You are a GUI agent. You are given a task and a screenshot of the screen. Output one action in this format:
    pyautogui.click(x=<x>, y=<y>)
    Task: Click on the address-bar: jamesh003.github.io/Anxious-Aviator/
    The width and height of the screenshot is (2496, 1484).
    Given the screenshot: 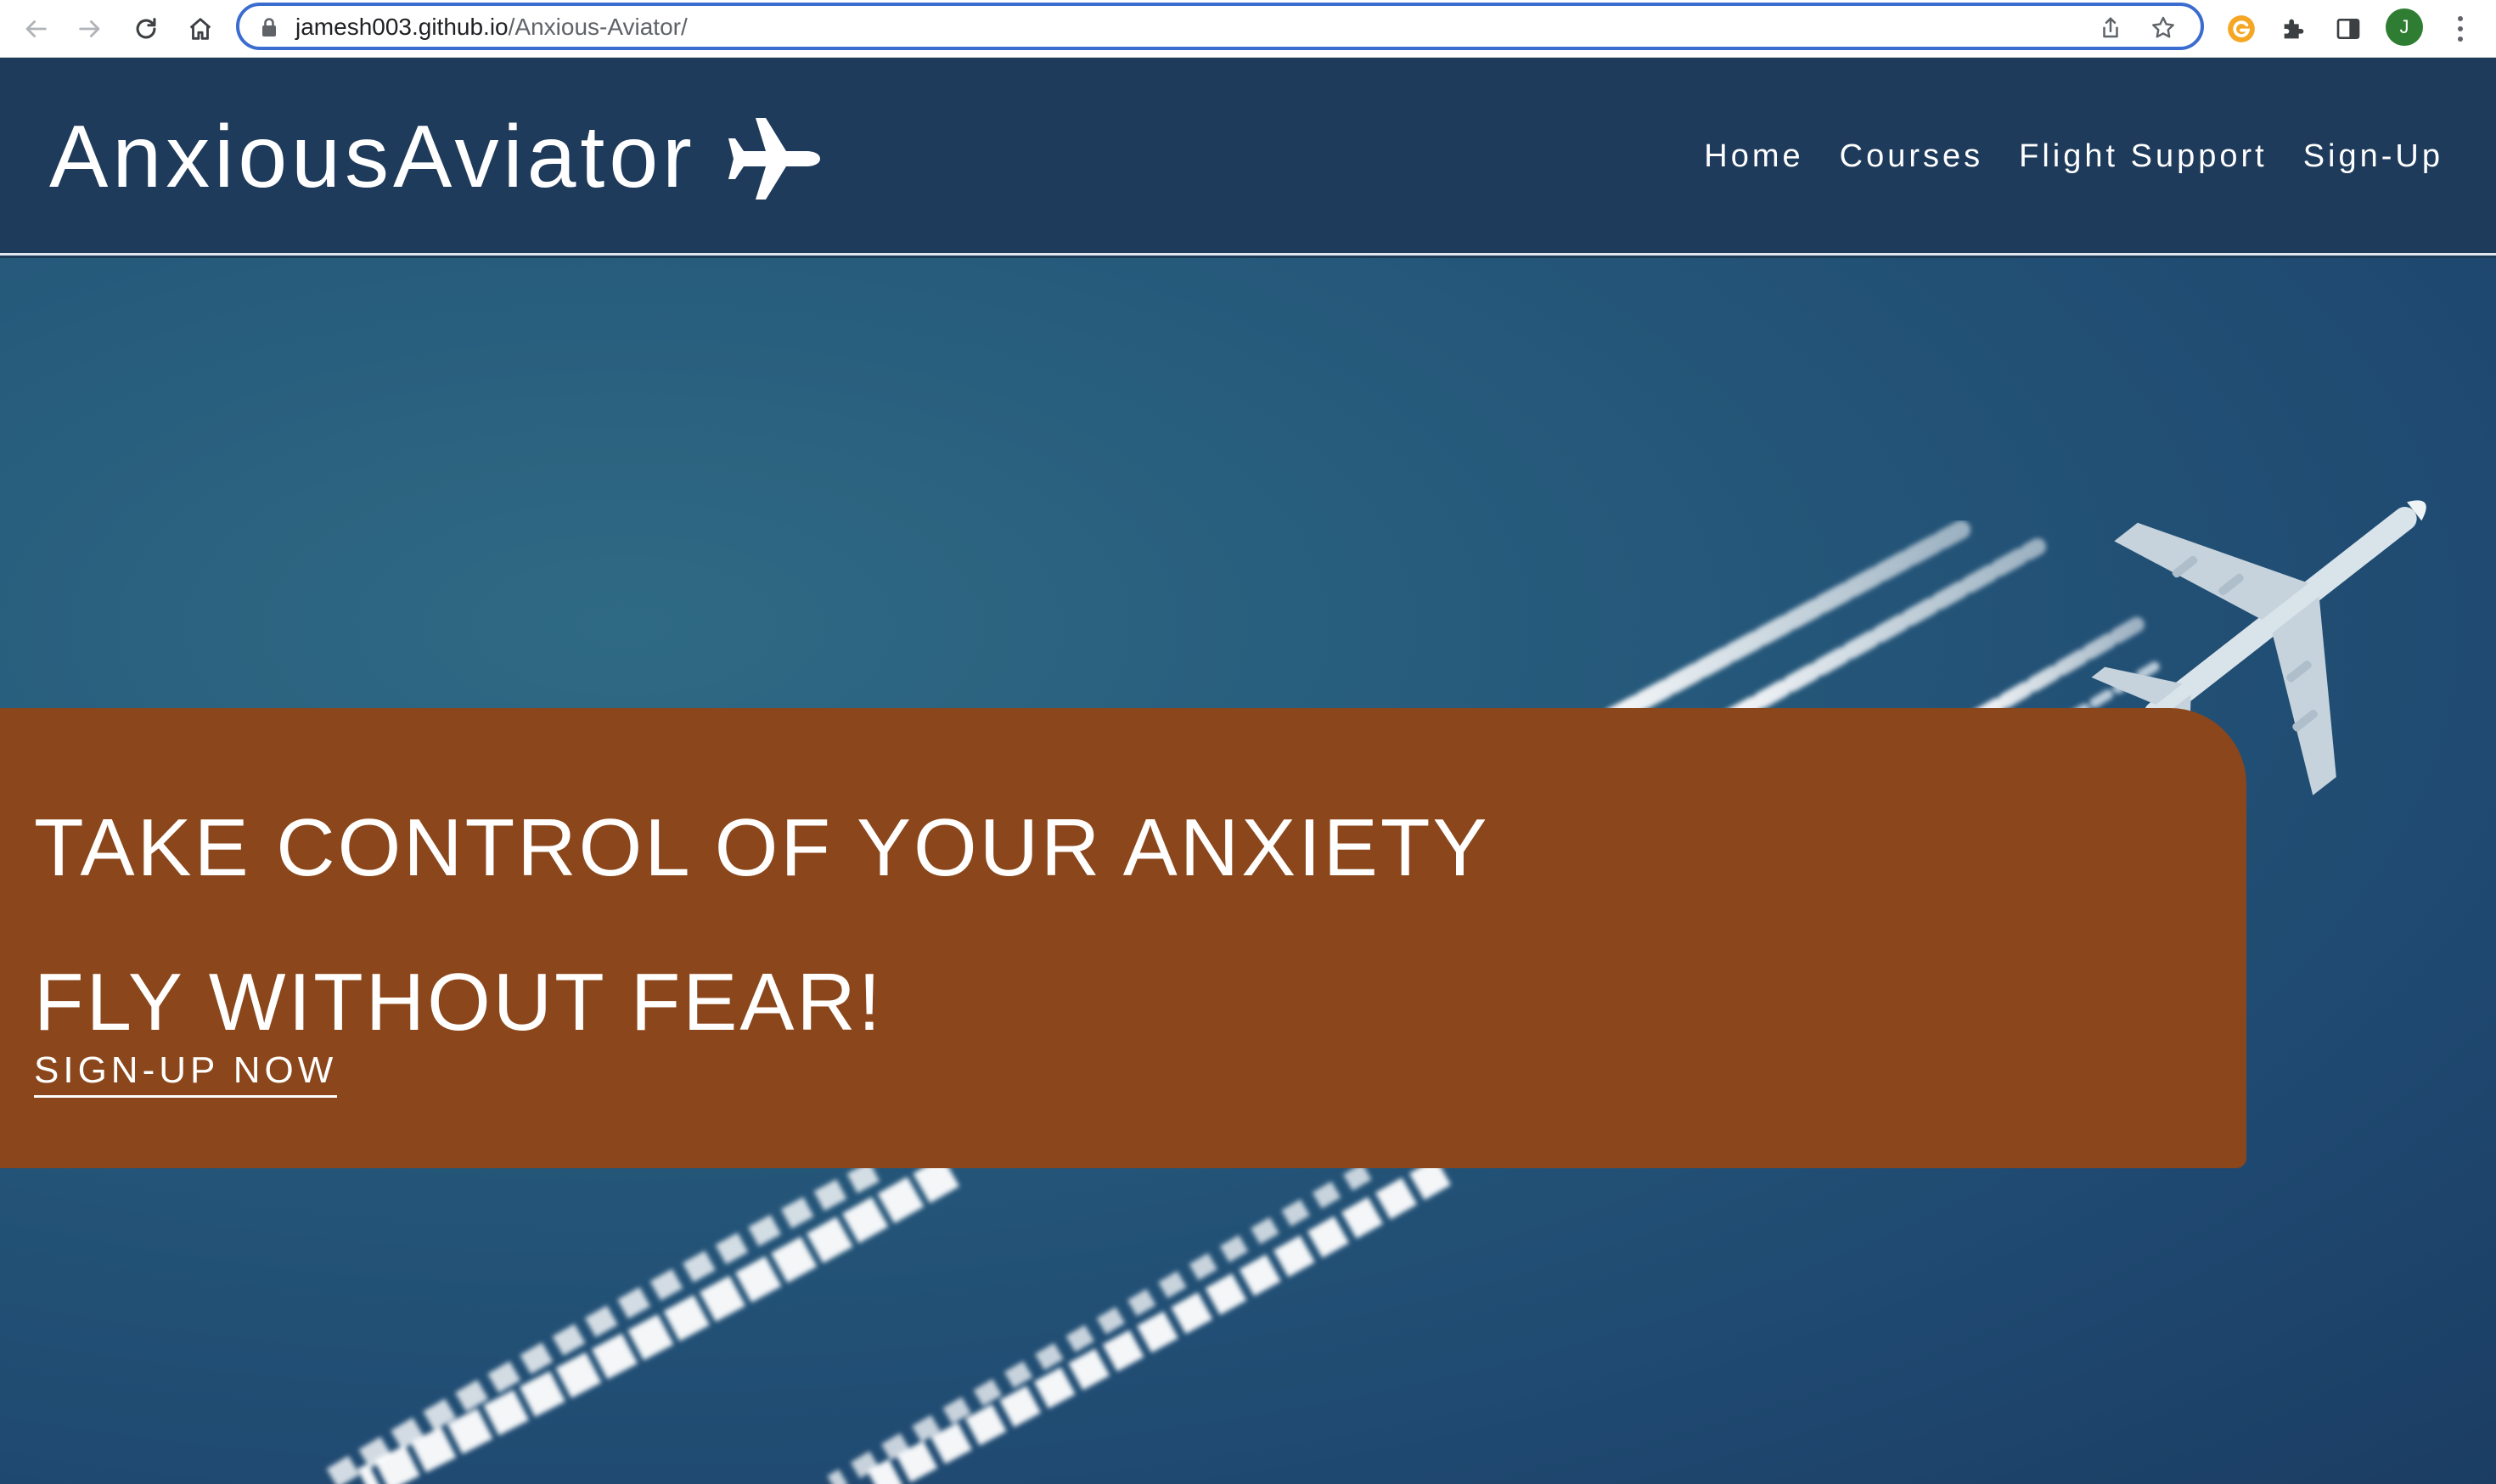 What is the action you would take?
    pyautogui.click(x=1220, y=27)
    